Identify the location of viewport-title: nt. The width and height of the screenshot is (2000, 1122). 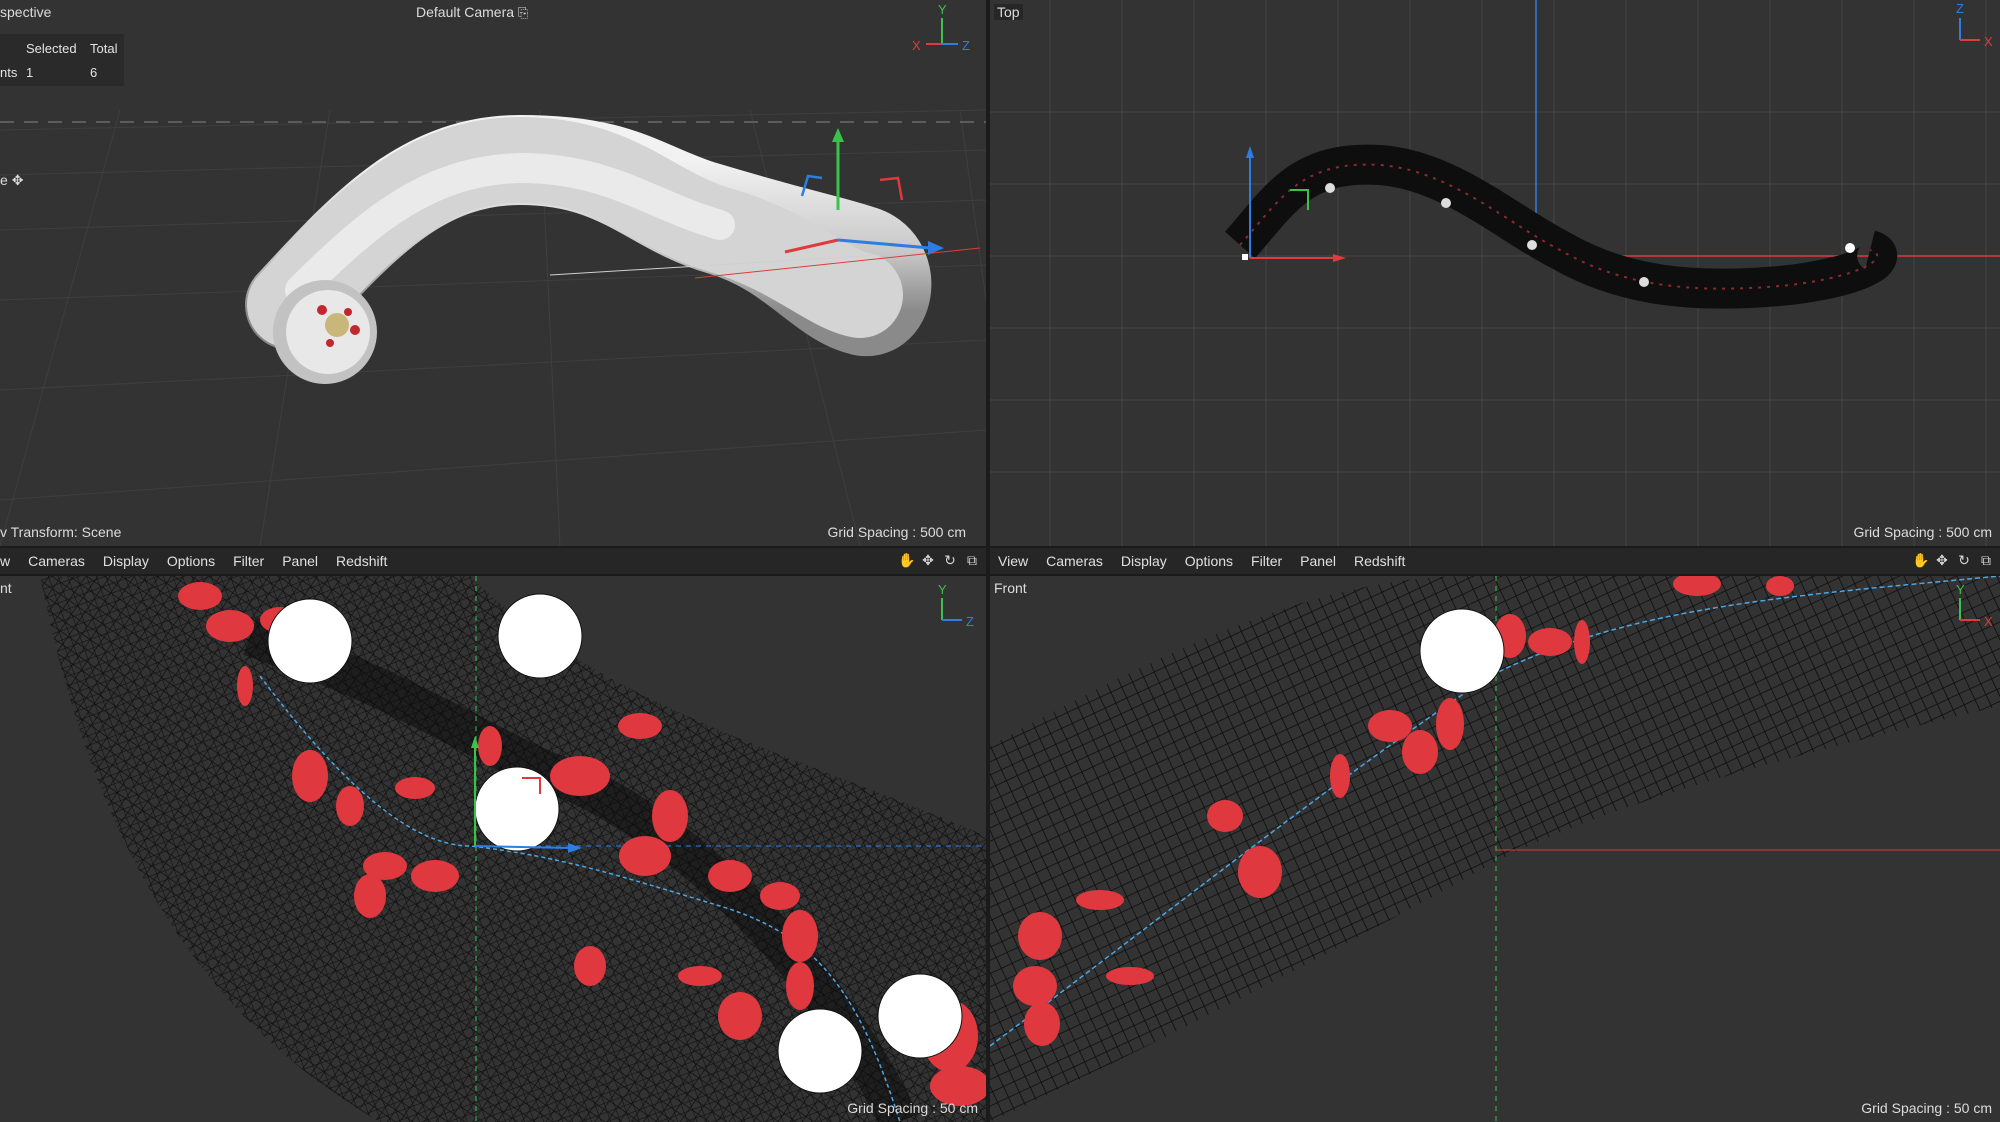
(6, 588).